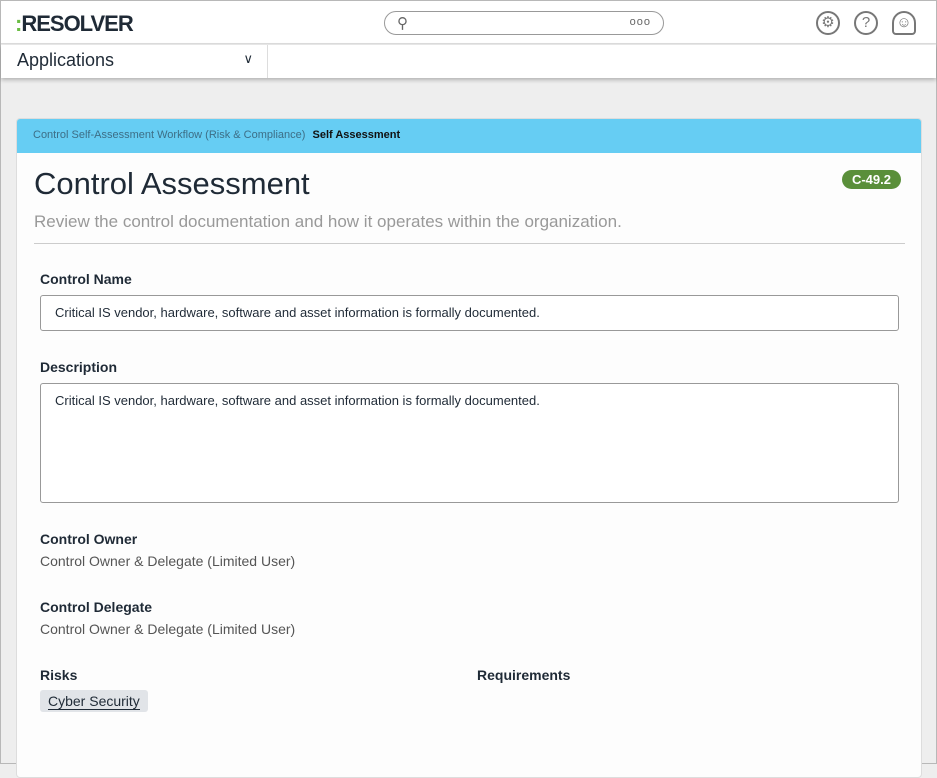 This screenshot has width=937, height=778. Describe the element at coordinates (168, 561) in the screenshot. I see `control-owner-value: Control Owner & Delegate (Limited User)` at that location.